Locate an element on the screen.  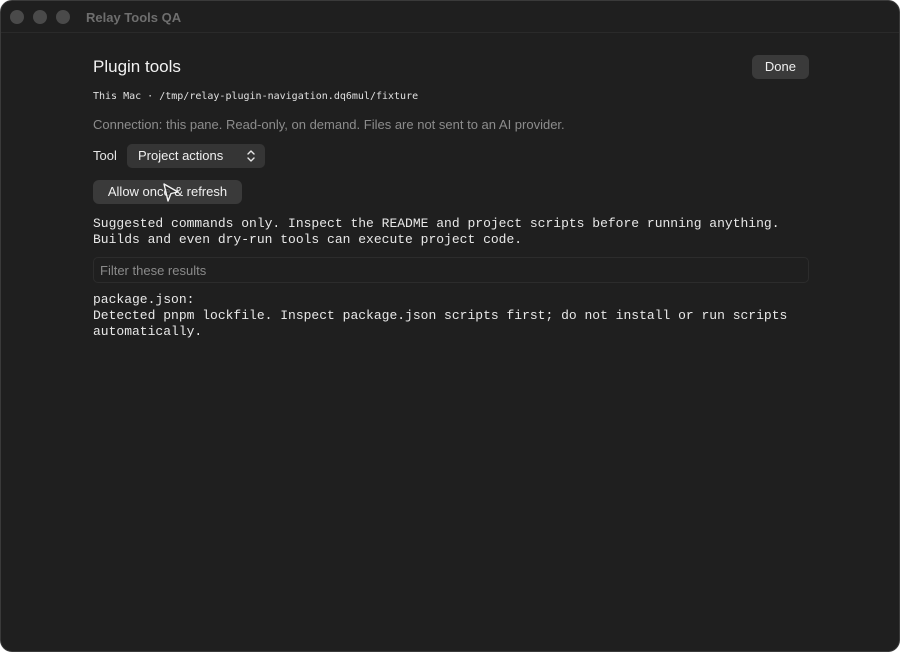
minimize-window-button is located at coordinates (40, 17).